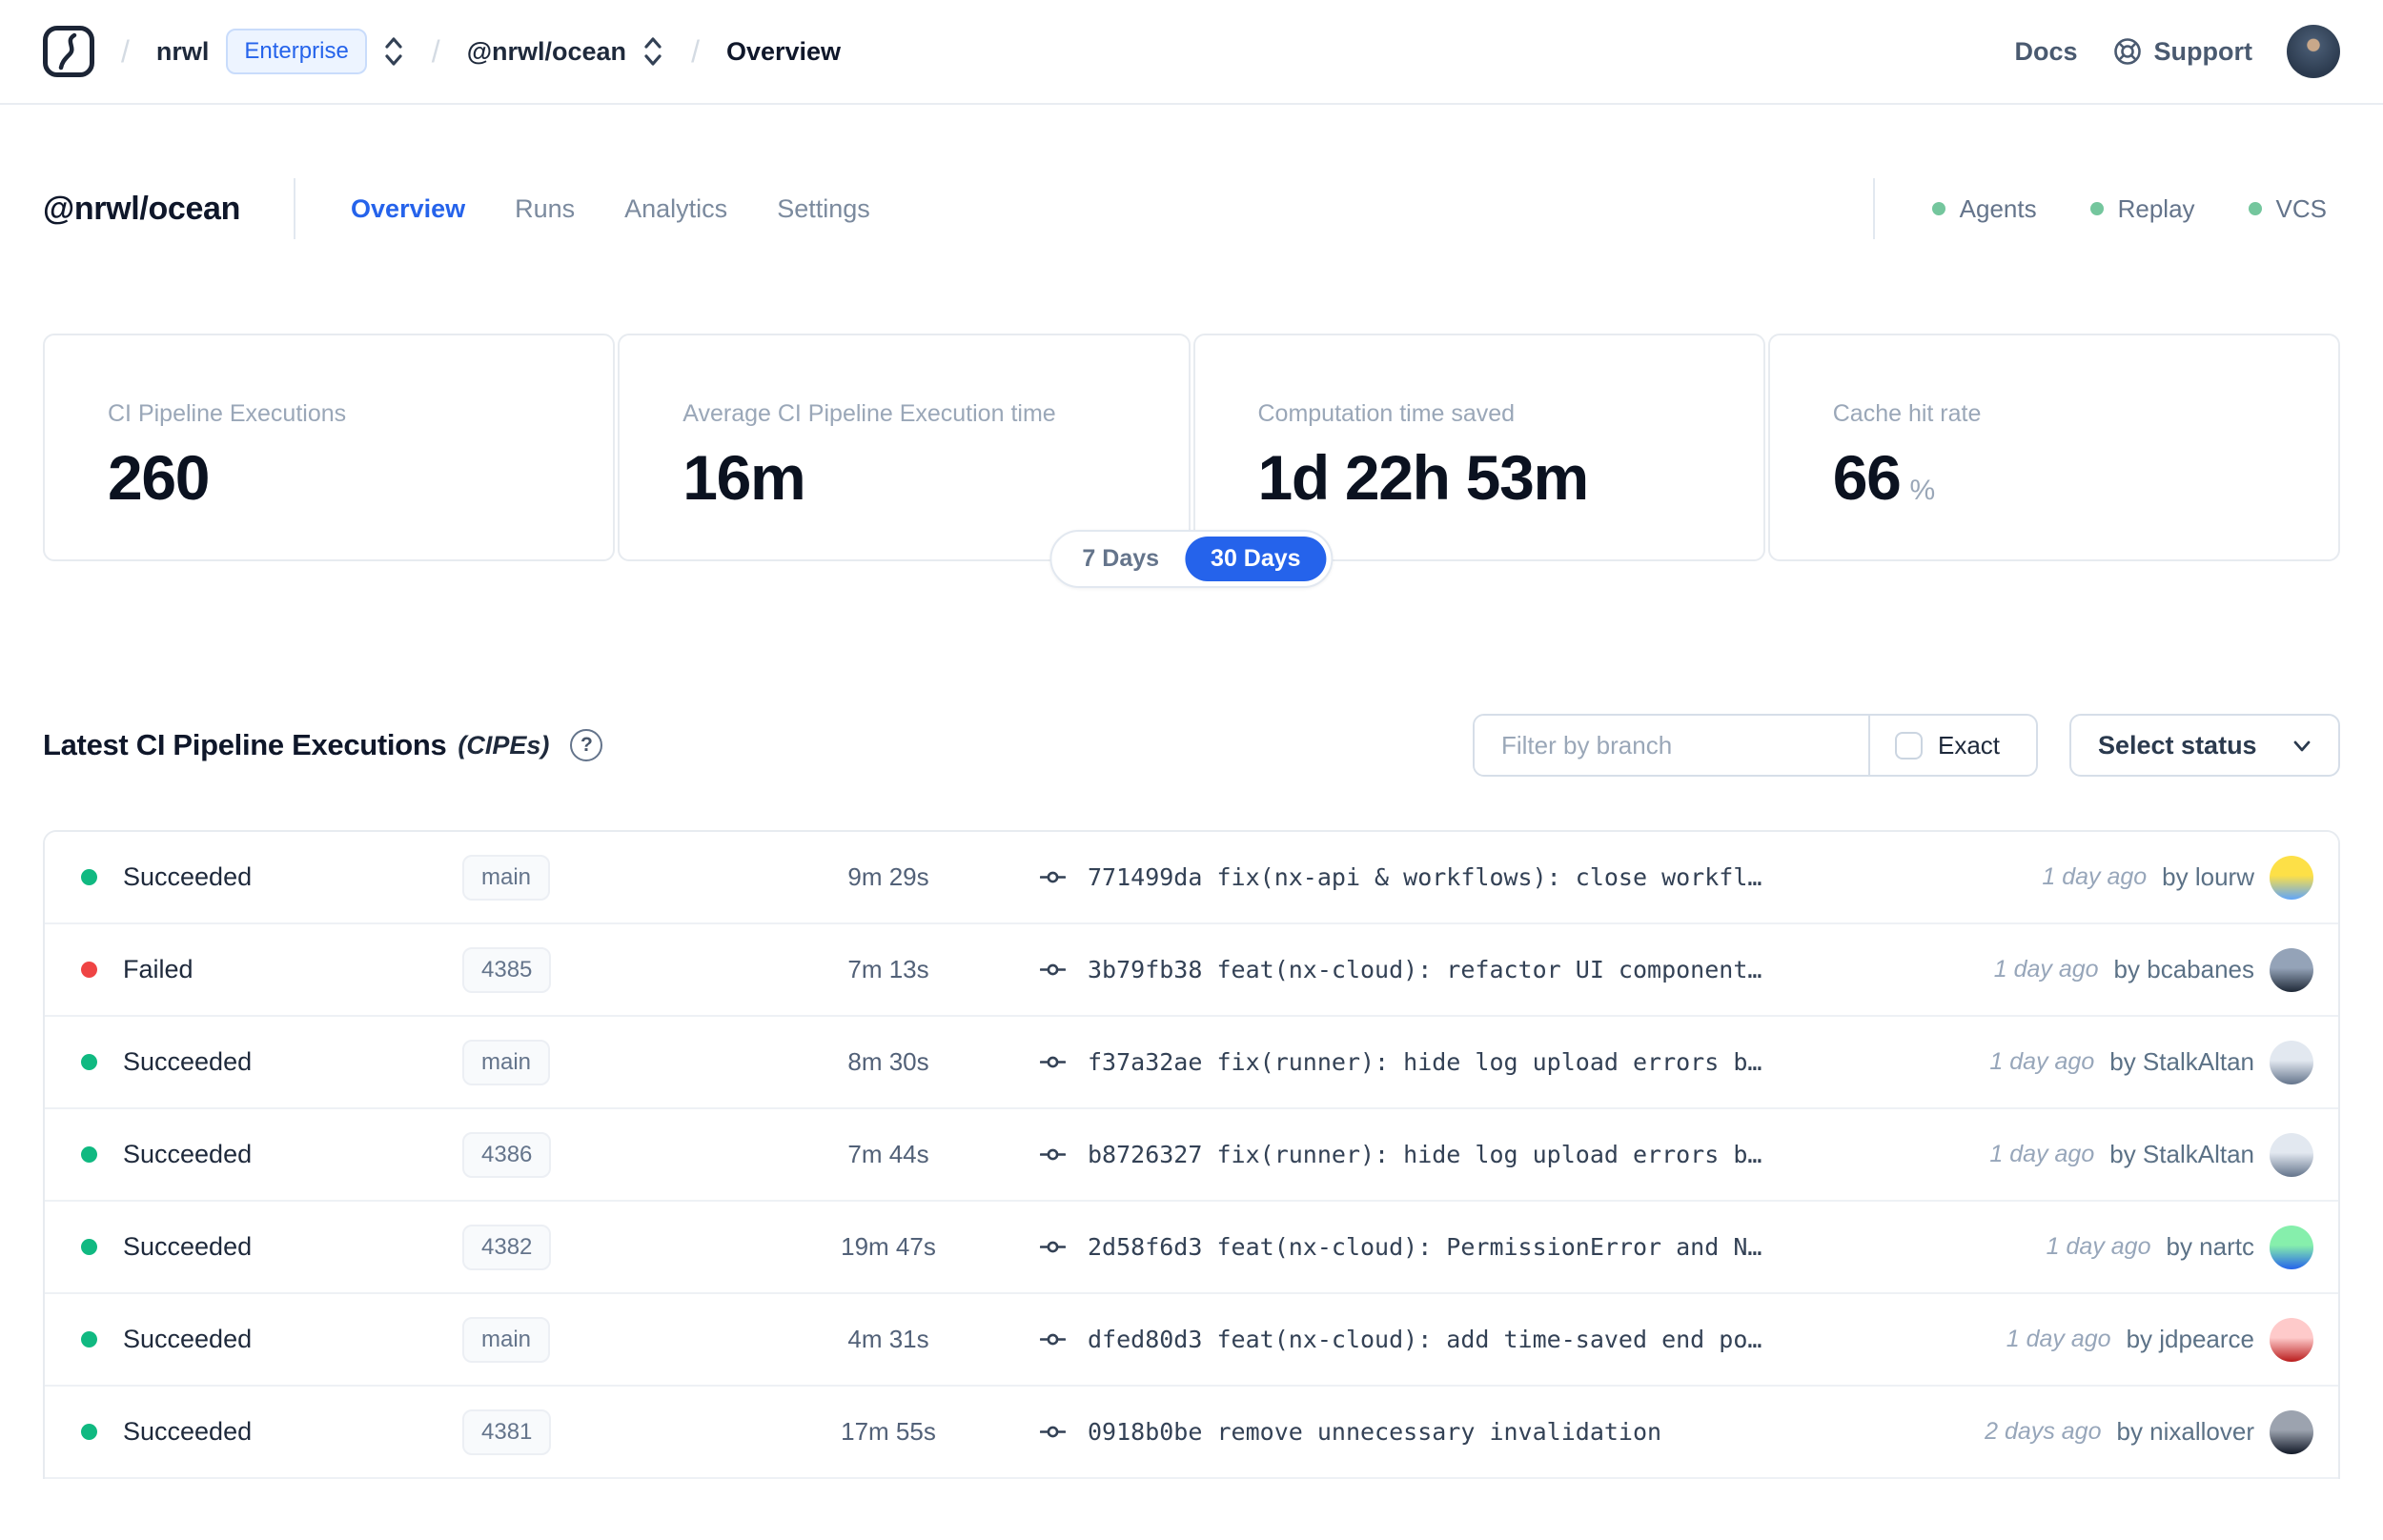 The image size is (2383, 1540). I want to click on cipes-title: Latest CI Pipeline Executions, so click(245, 744).